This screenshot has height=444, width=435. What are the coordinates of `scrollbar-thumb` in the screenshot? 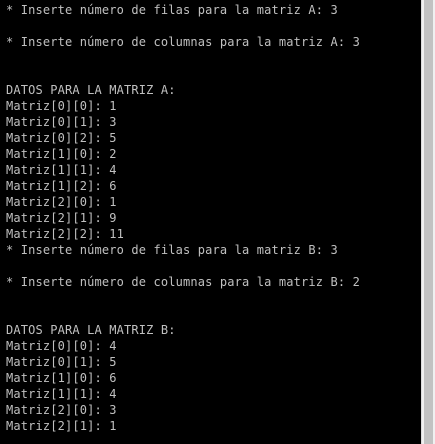 It's located at (428, 222).